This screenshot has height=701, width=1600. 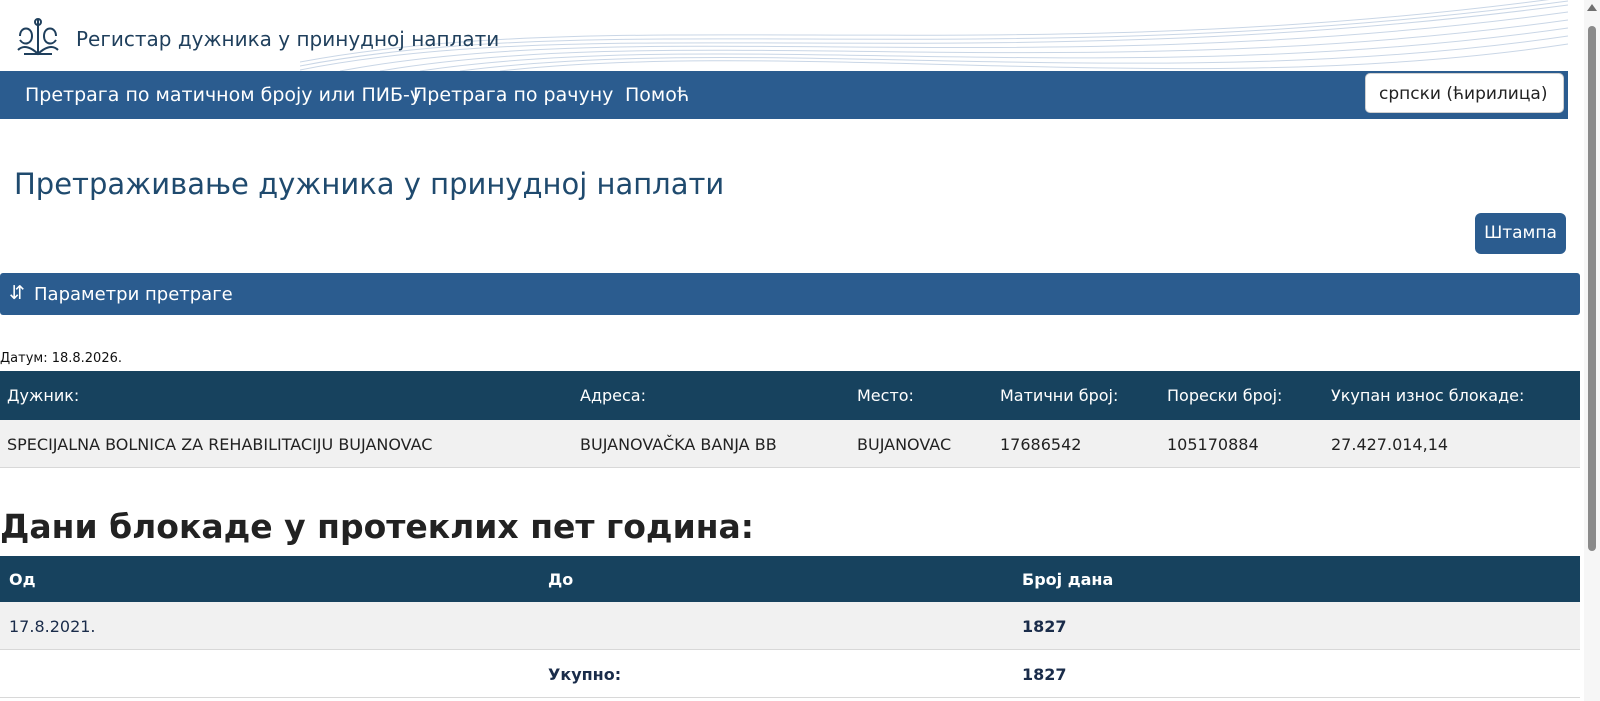 What do you see at coordinates (43, 395) in the screenshot?
I see `column-header-debtor: Дужник:` at bounding box center [43, 395].